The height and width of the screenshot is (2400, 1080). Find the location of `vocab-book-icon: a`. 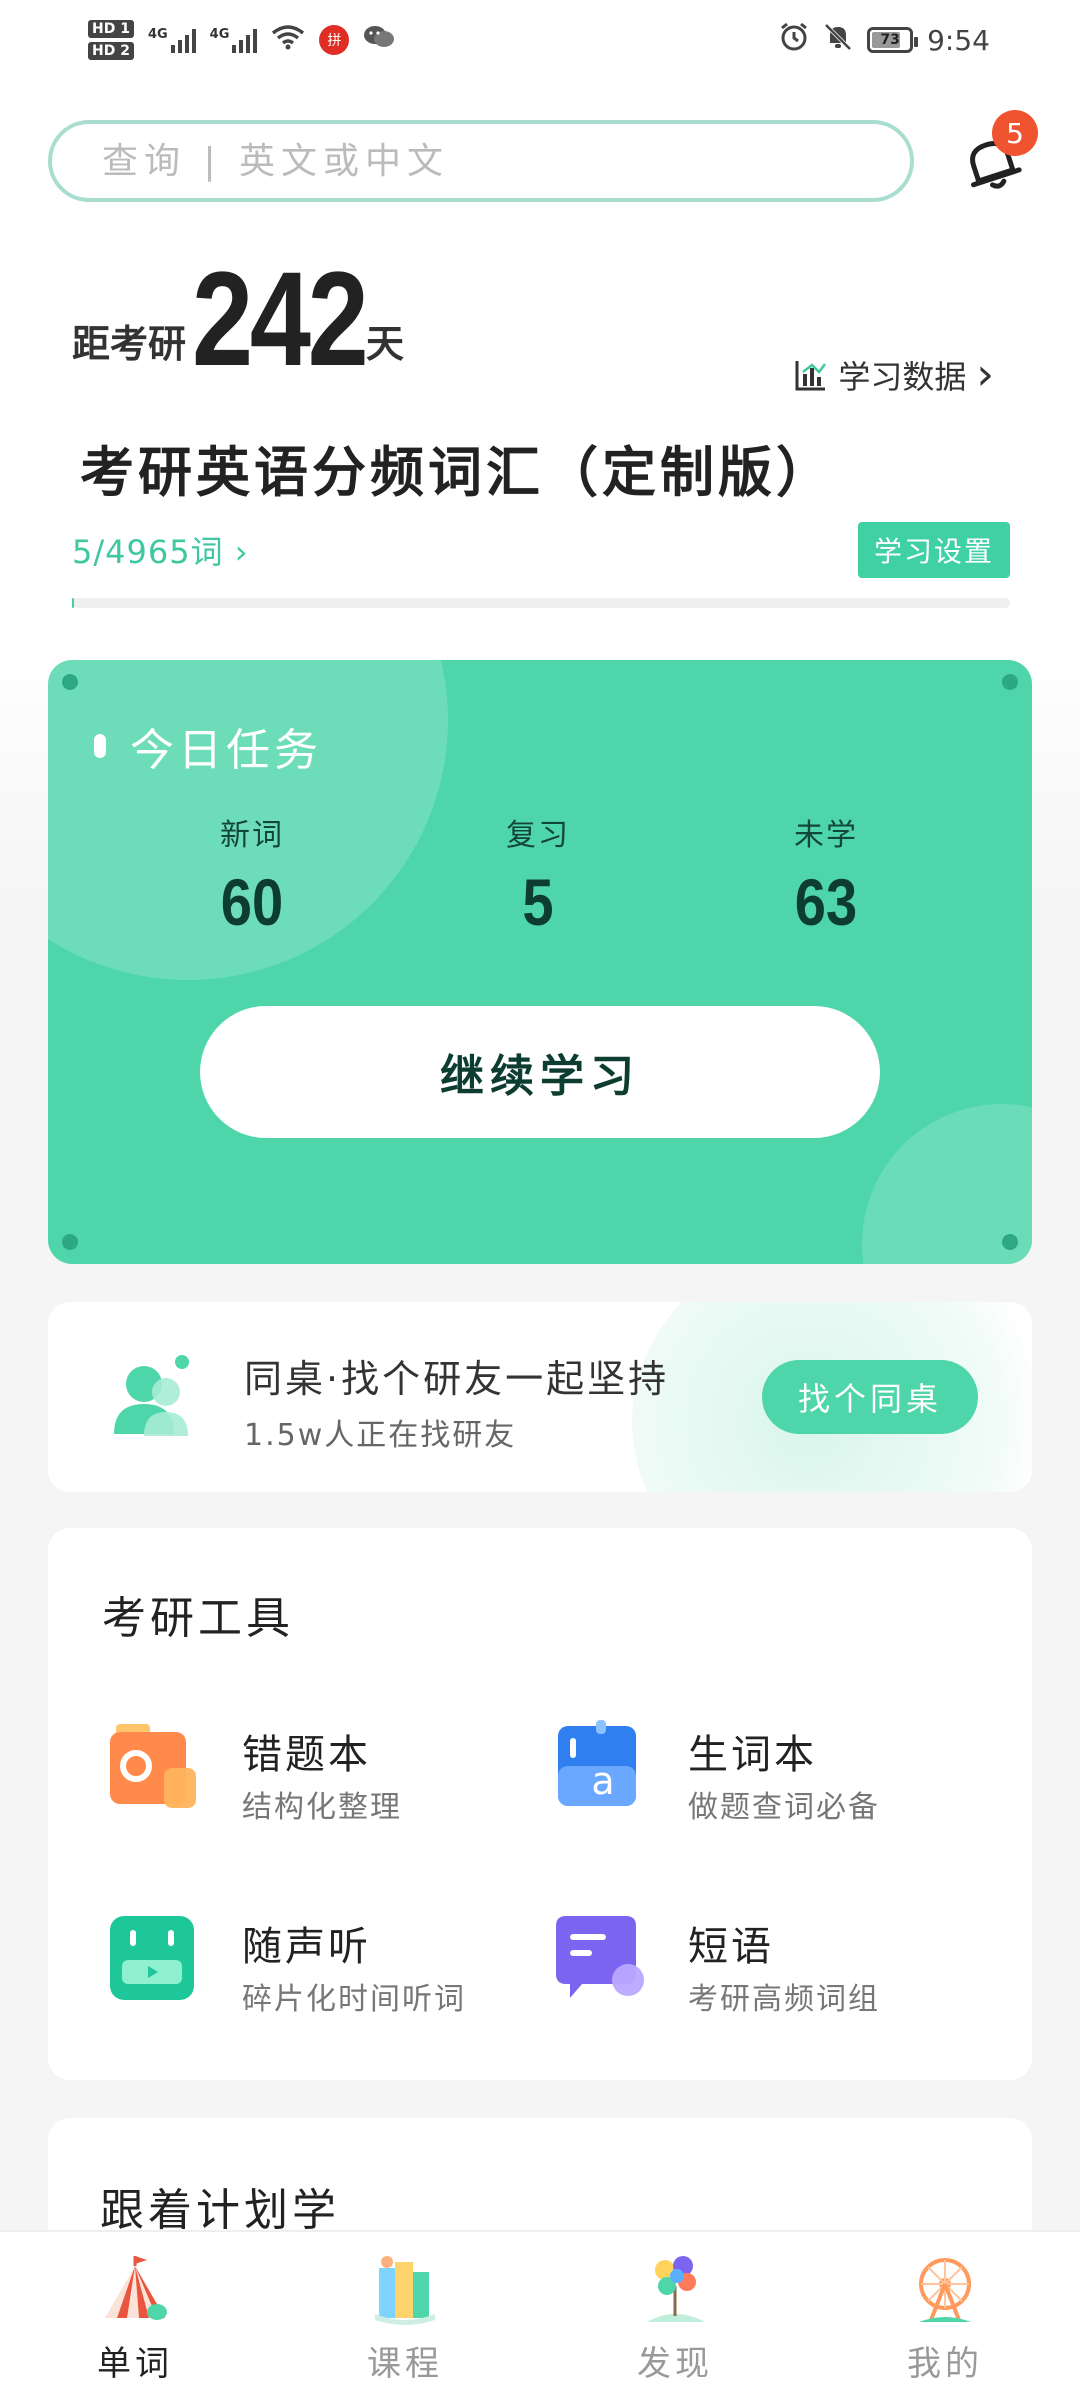

vocab-book-icon: a is located at coordinates (597, 1763).